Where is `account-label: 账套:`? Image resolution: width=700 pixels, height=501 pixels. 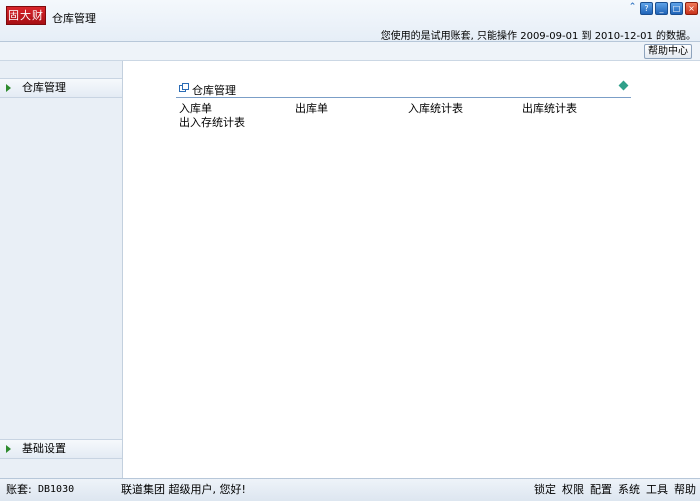 account-label: 账套: is located at coordinates (19, 489).